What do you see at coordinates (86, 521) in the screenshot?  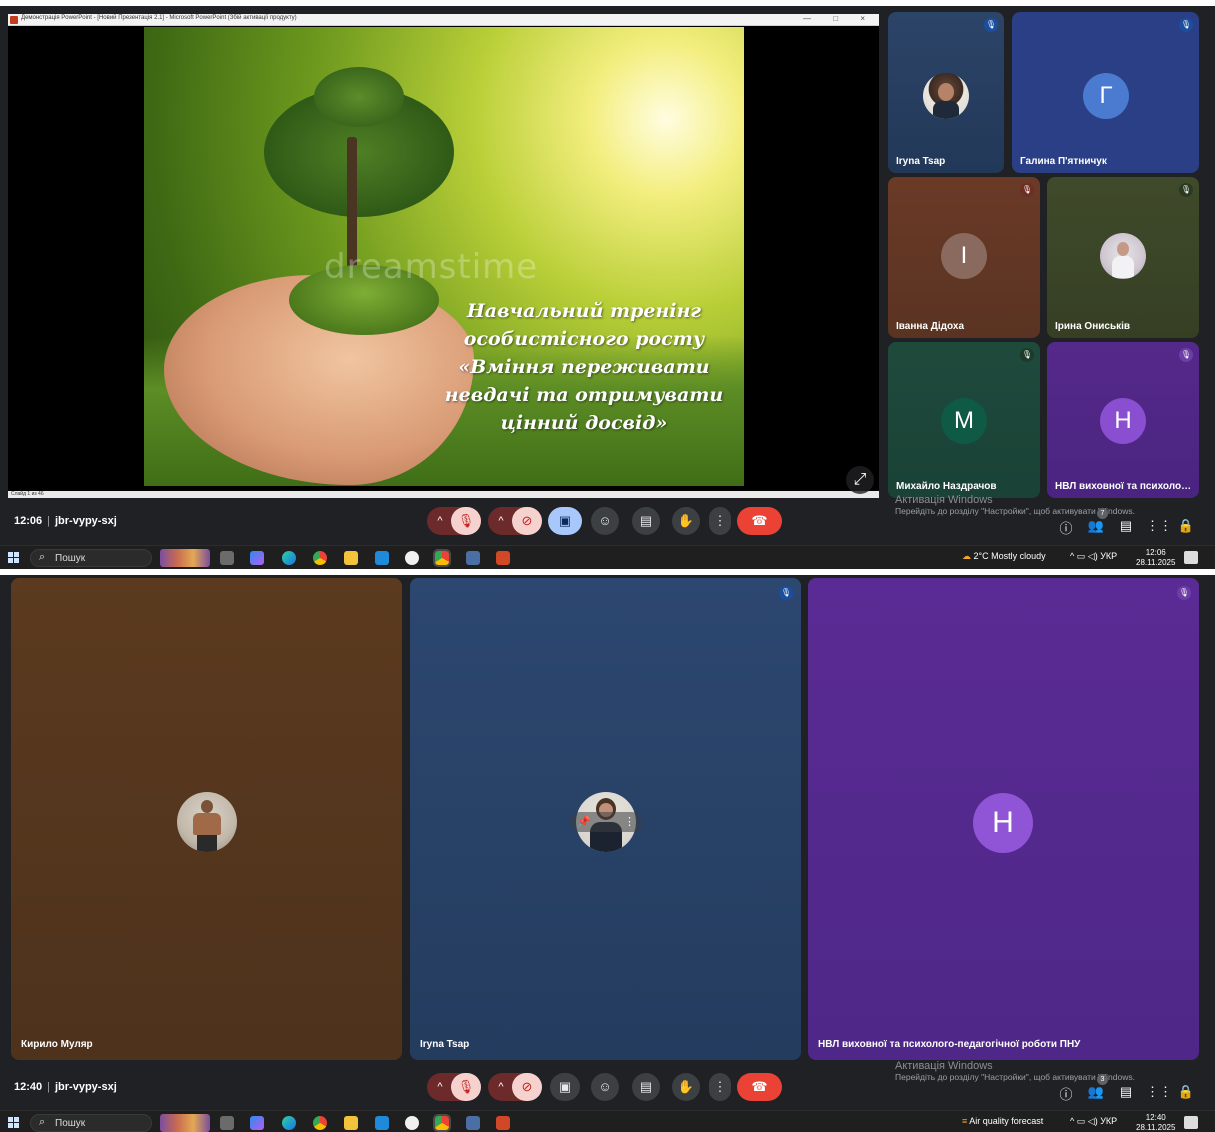 I see `meeting-code: jbr-vypy-sxj` at bounding box center [86, 521].